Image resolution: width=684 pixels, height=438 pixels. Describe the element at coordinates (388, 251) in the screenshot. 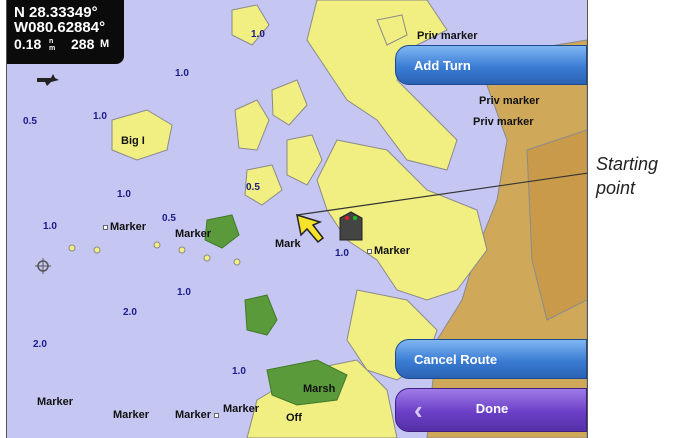

I see `label-marker-4: Marker` at that location.